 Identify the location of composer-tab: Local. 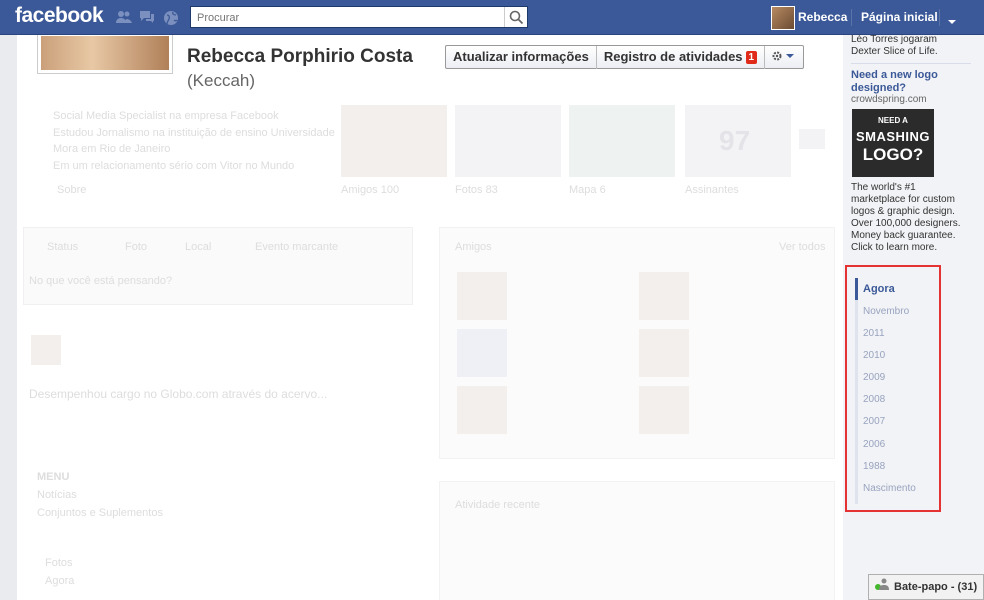
(198, 247).